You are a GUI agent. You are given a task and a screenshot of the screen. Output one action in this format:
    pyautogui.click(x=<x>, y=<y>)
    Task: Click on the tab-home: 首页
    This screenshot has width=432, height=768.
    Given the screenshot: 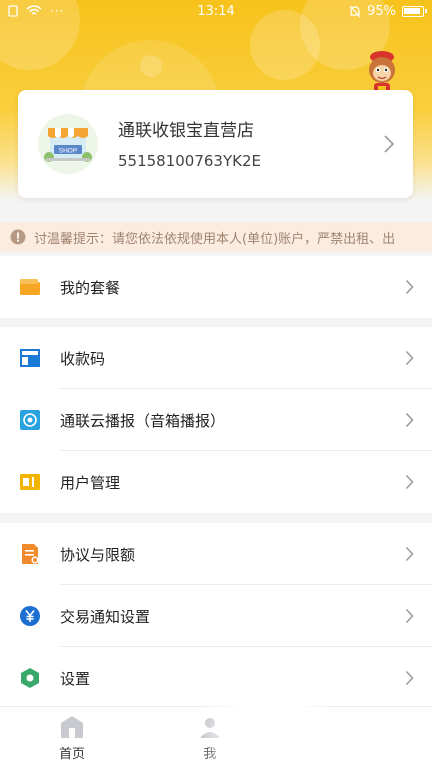 What is the action you would take?
    pyautogui.click(x=72, y=737)
    